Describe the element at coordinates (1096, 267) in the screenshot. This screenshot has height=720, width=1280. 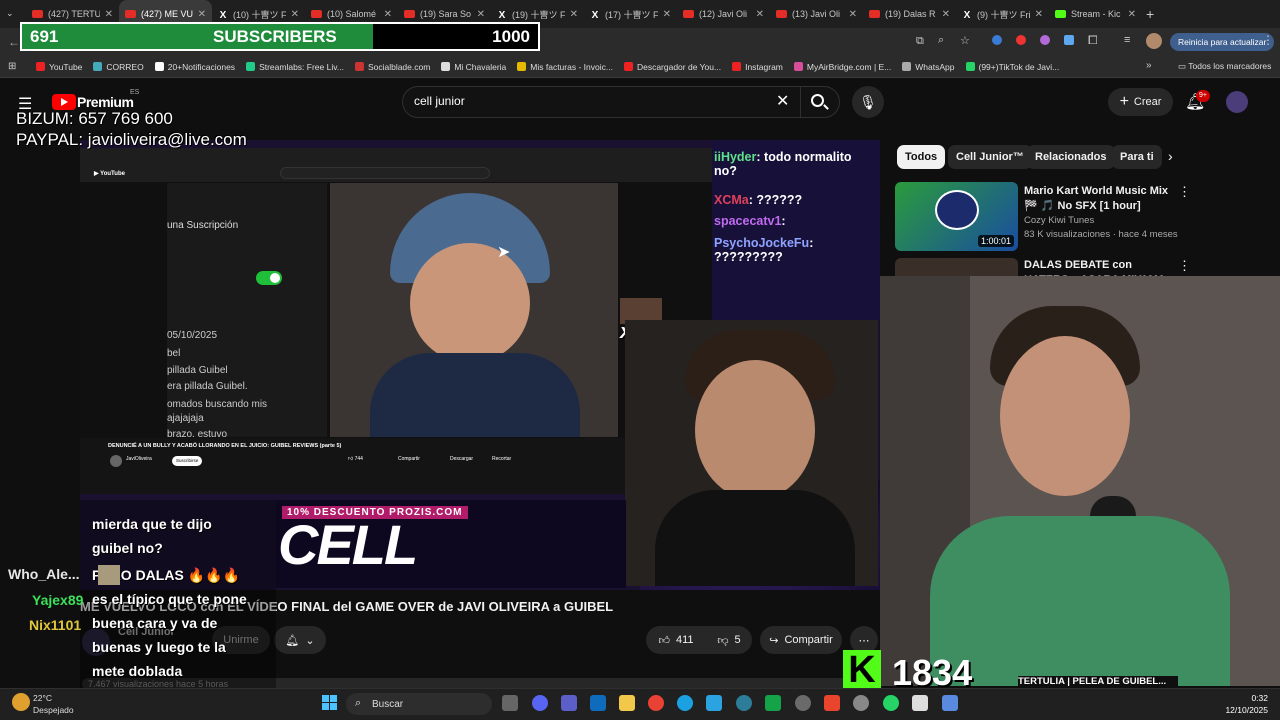
I see `recommendation-title: DALAS DEBATE con HATERS y ASARA MIYAMA` at that location.